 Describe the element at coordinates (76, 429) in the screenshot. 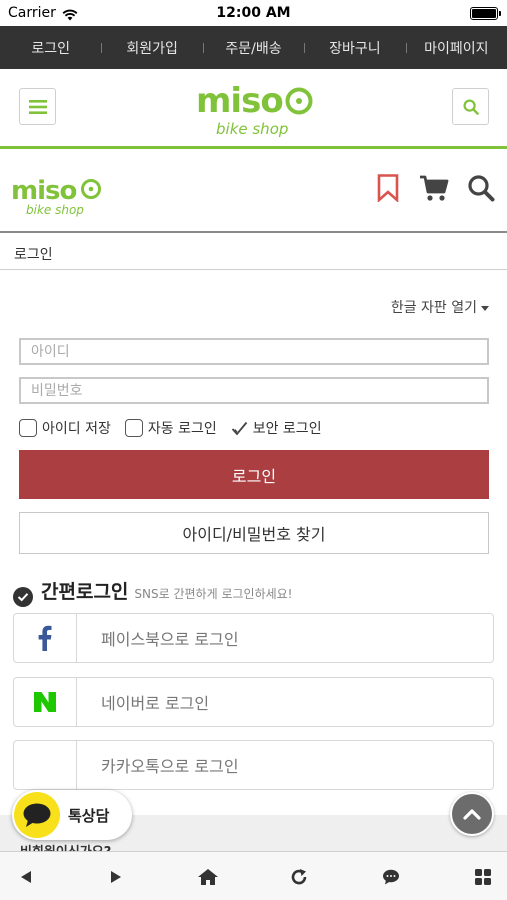

I see `save-id-label: 아이디 저장` at that location.